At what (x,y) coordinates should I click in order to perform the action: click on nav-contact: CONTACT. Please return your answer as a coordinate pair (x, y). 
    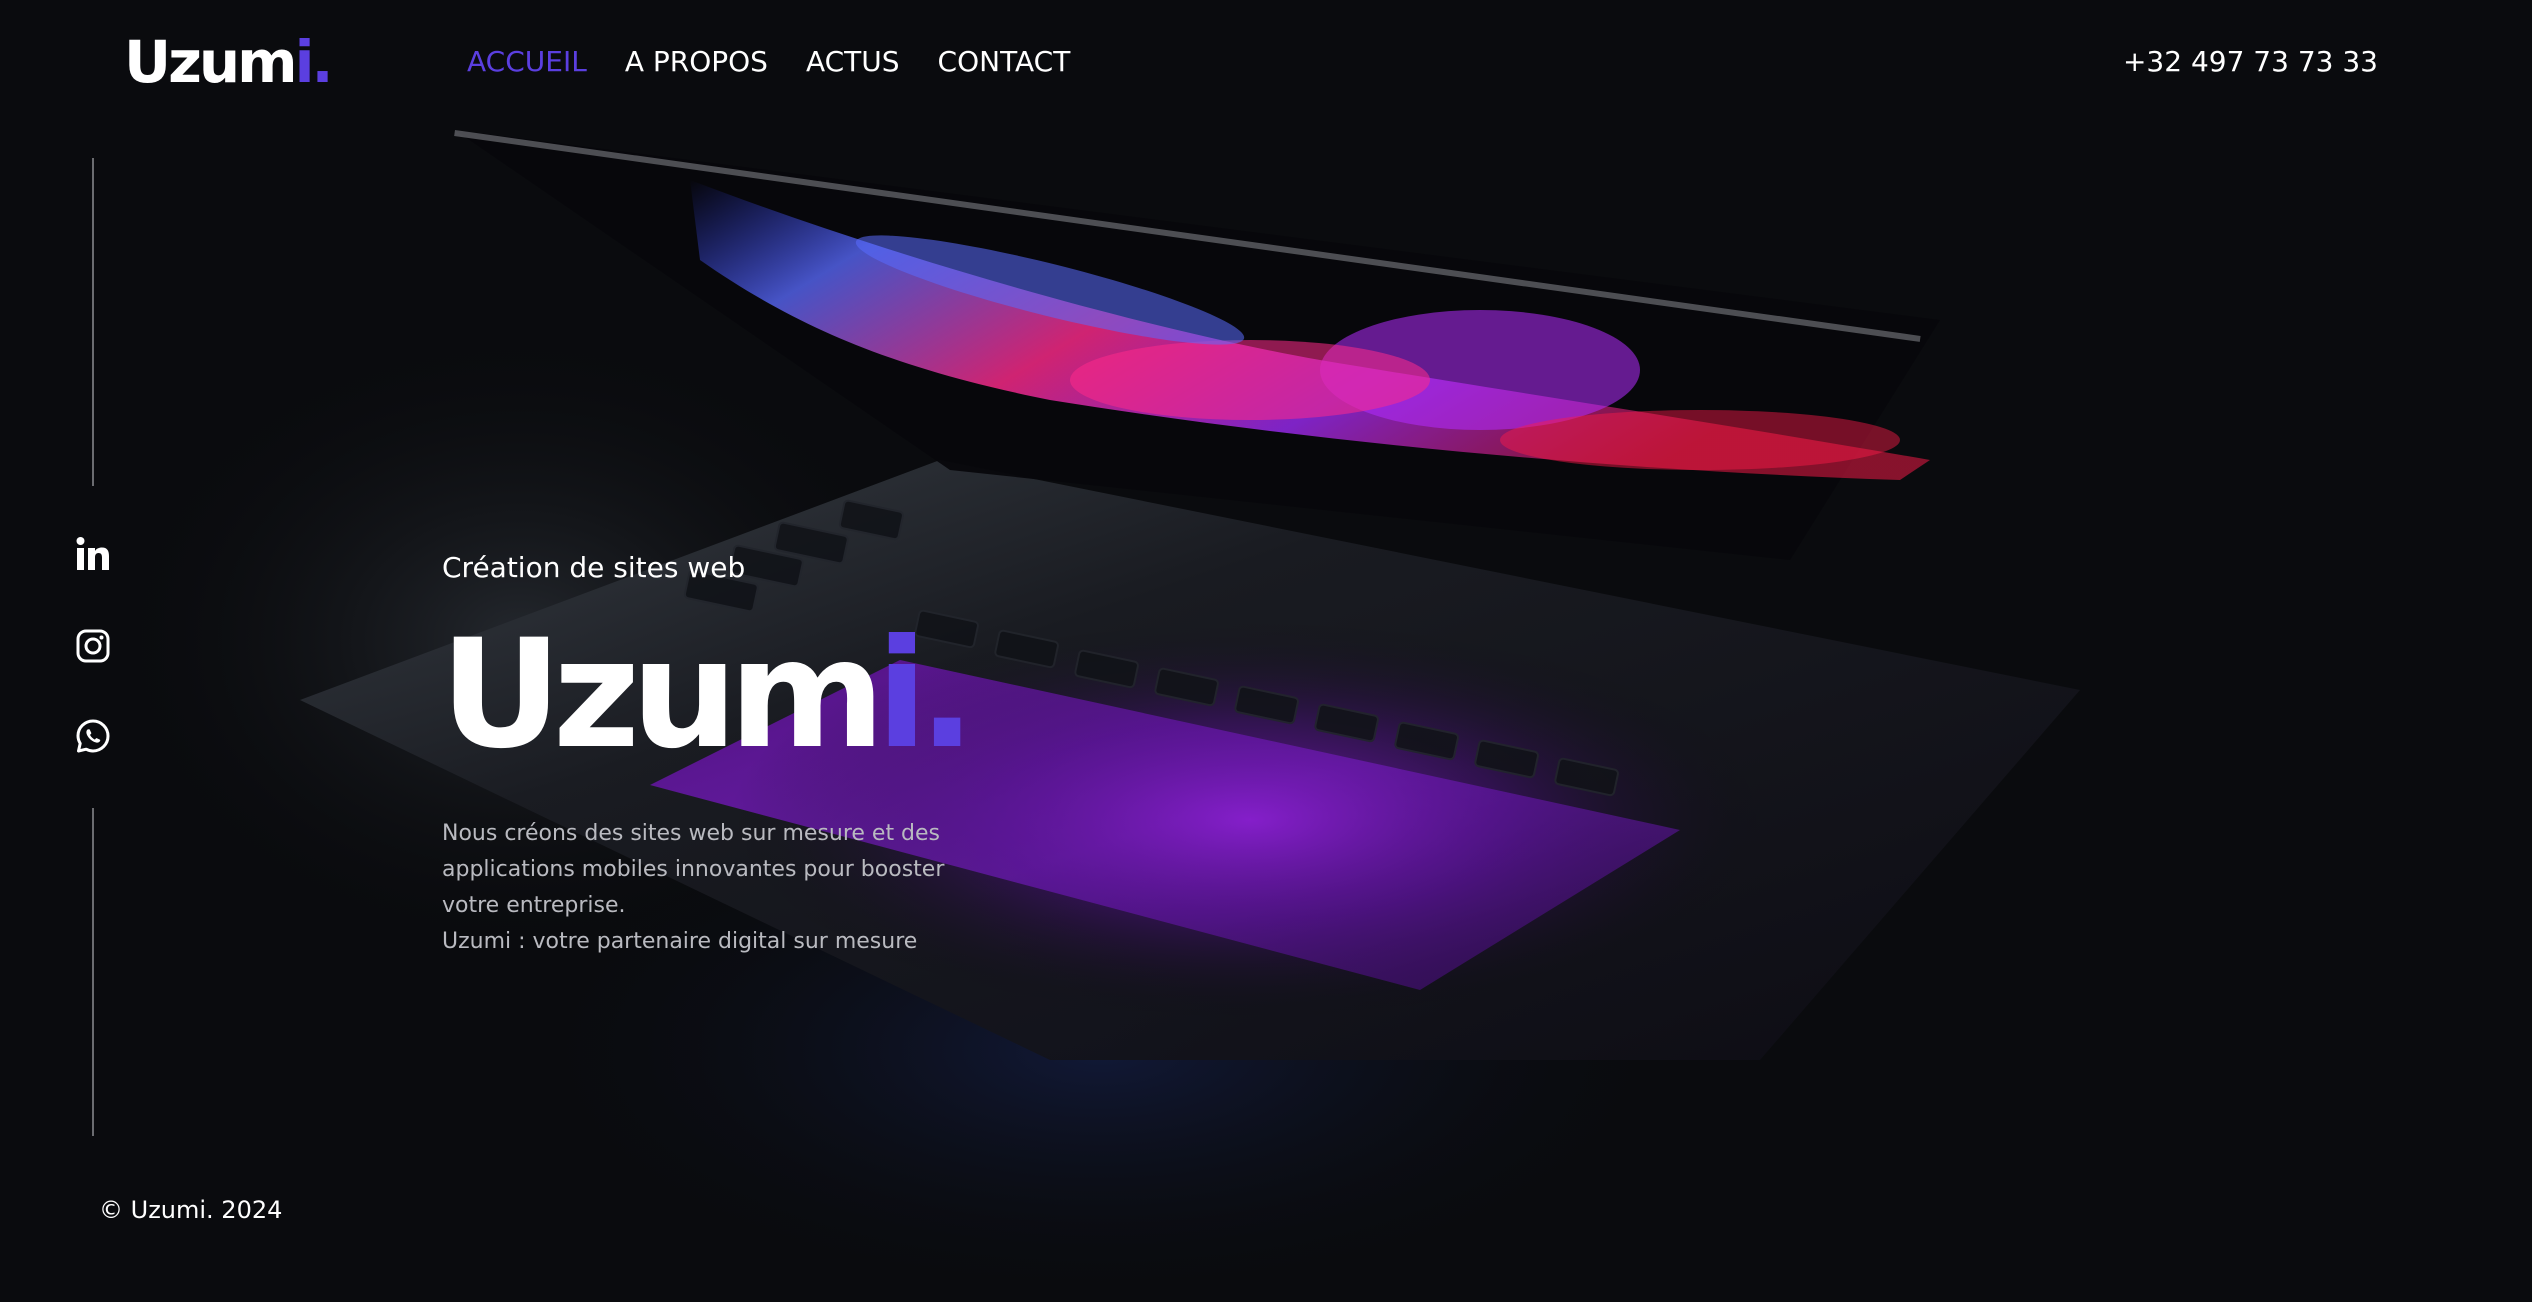
    Looking at the image, I should click on (1004, 62).